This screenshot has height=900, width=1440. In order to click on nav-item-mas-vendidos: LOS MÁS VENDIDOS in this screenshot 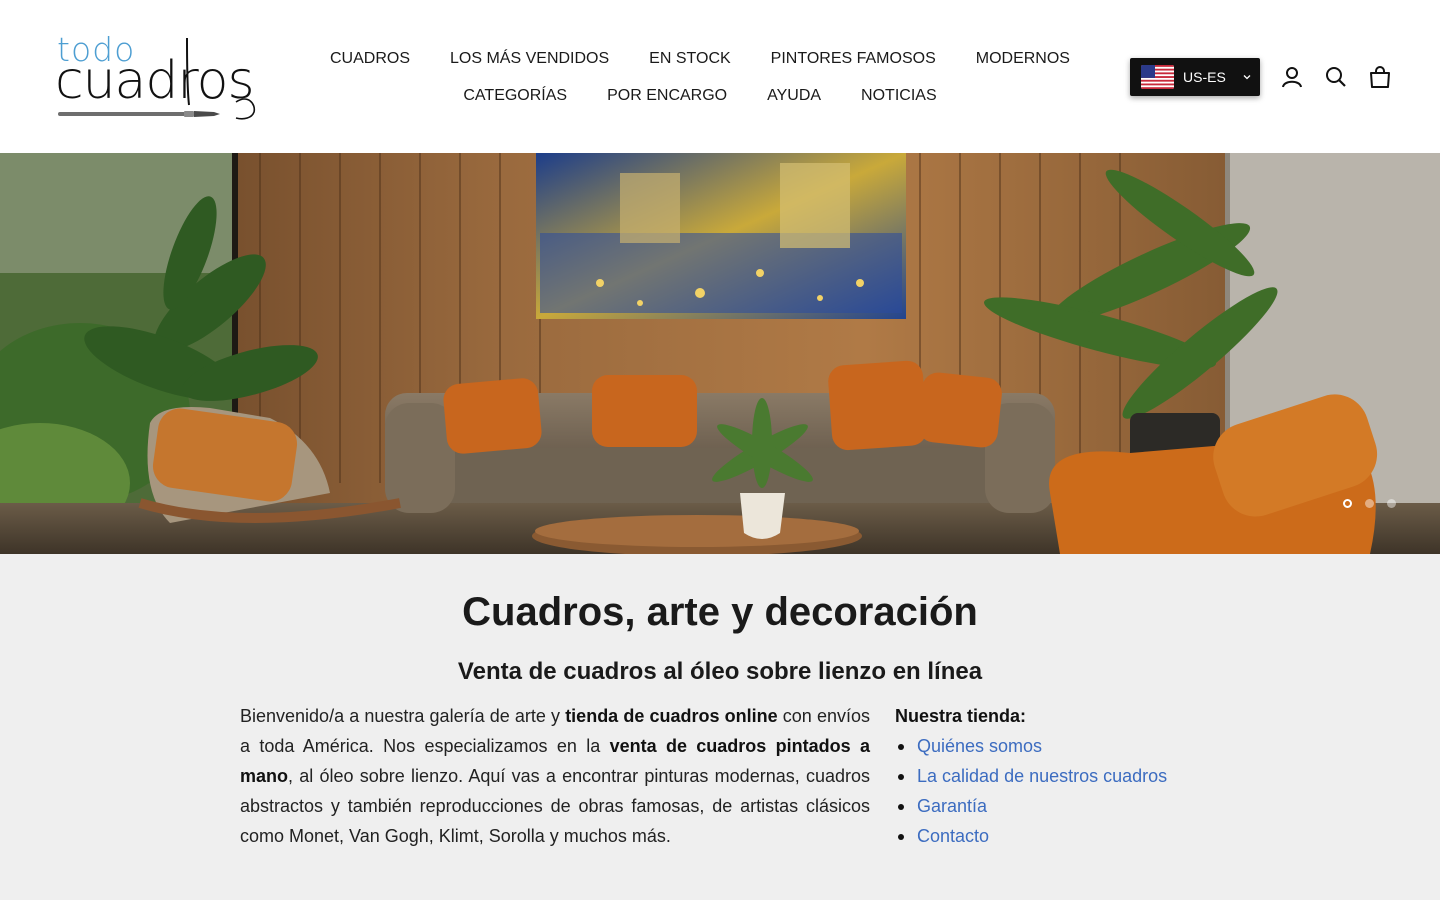, I will do `click(529, 59)`.